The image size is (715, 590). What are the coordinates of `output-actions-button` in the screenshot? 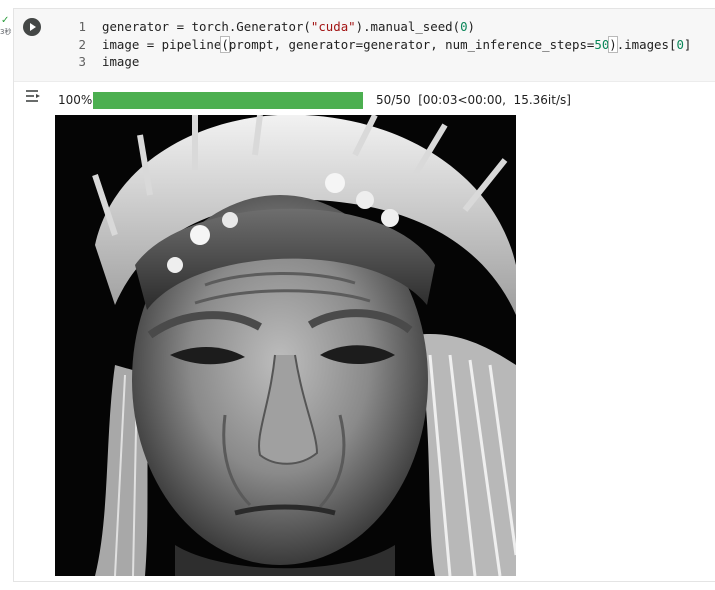 It's located at (34, 96).